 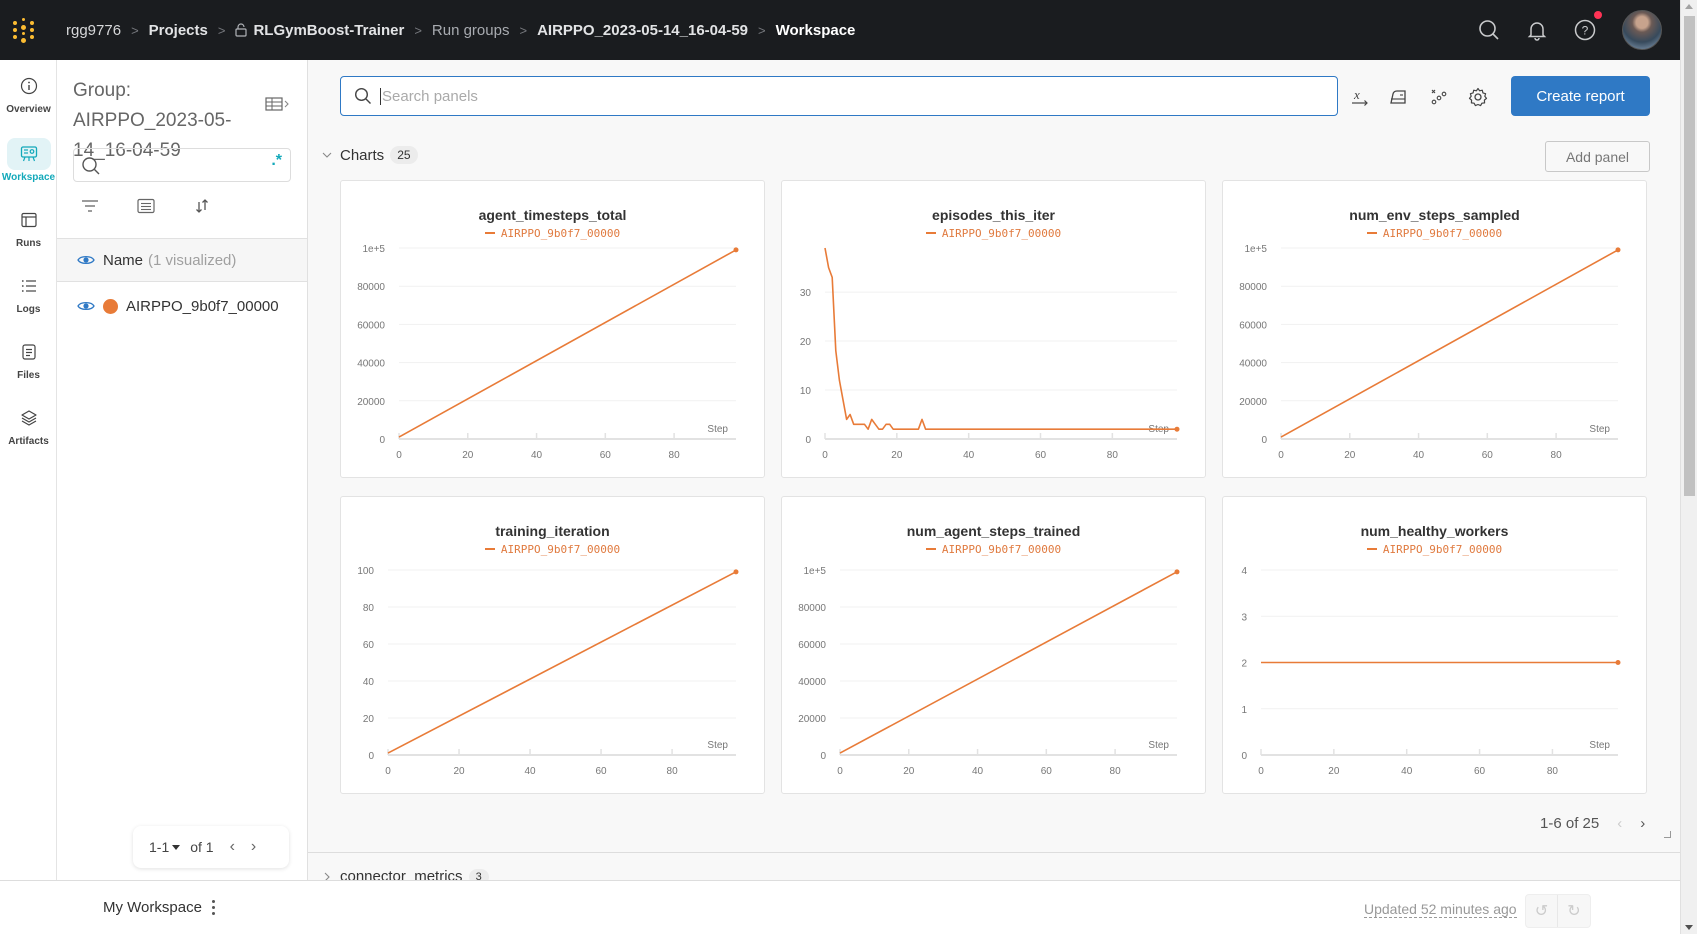 I want to click on next-panels-button: ›, so click(x=1642, y=823).